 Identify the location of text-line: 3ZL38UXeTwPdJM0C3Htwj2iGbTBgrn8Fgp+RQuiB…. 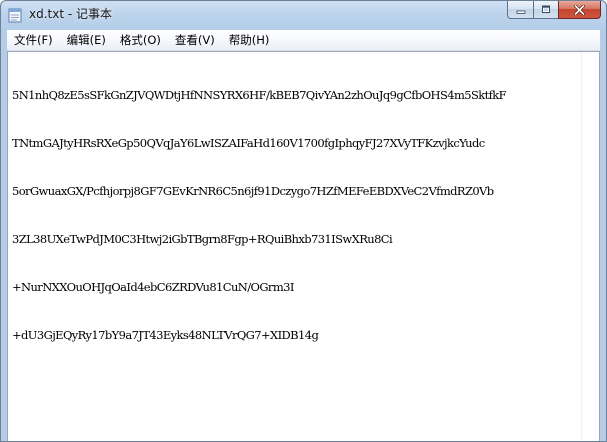
(202, 239).